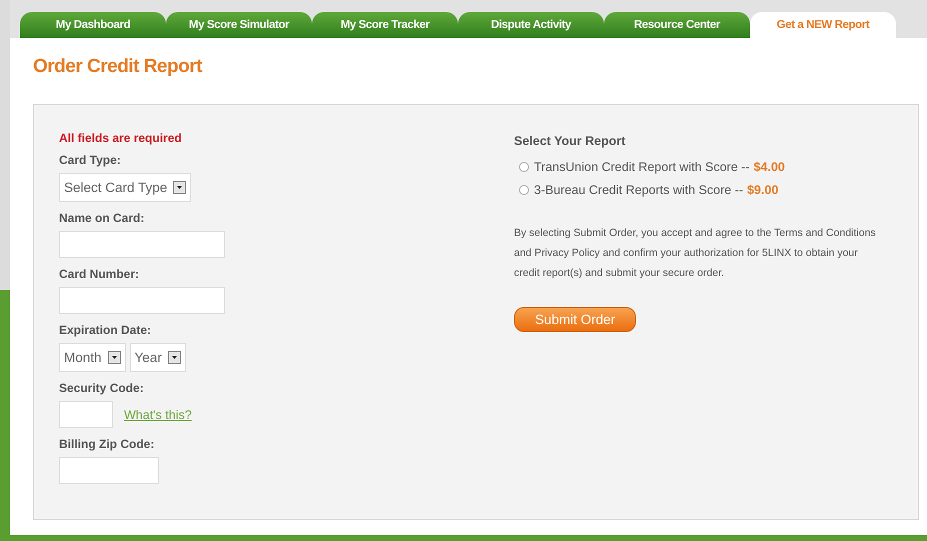 This screenshot has width=927, height=541. What do you see at coordinates (125, 187) in the screenshot?
I see `dropdown: Select Card Type` at bounding box center [125, 187].